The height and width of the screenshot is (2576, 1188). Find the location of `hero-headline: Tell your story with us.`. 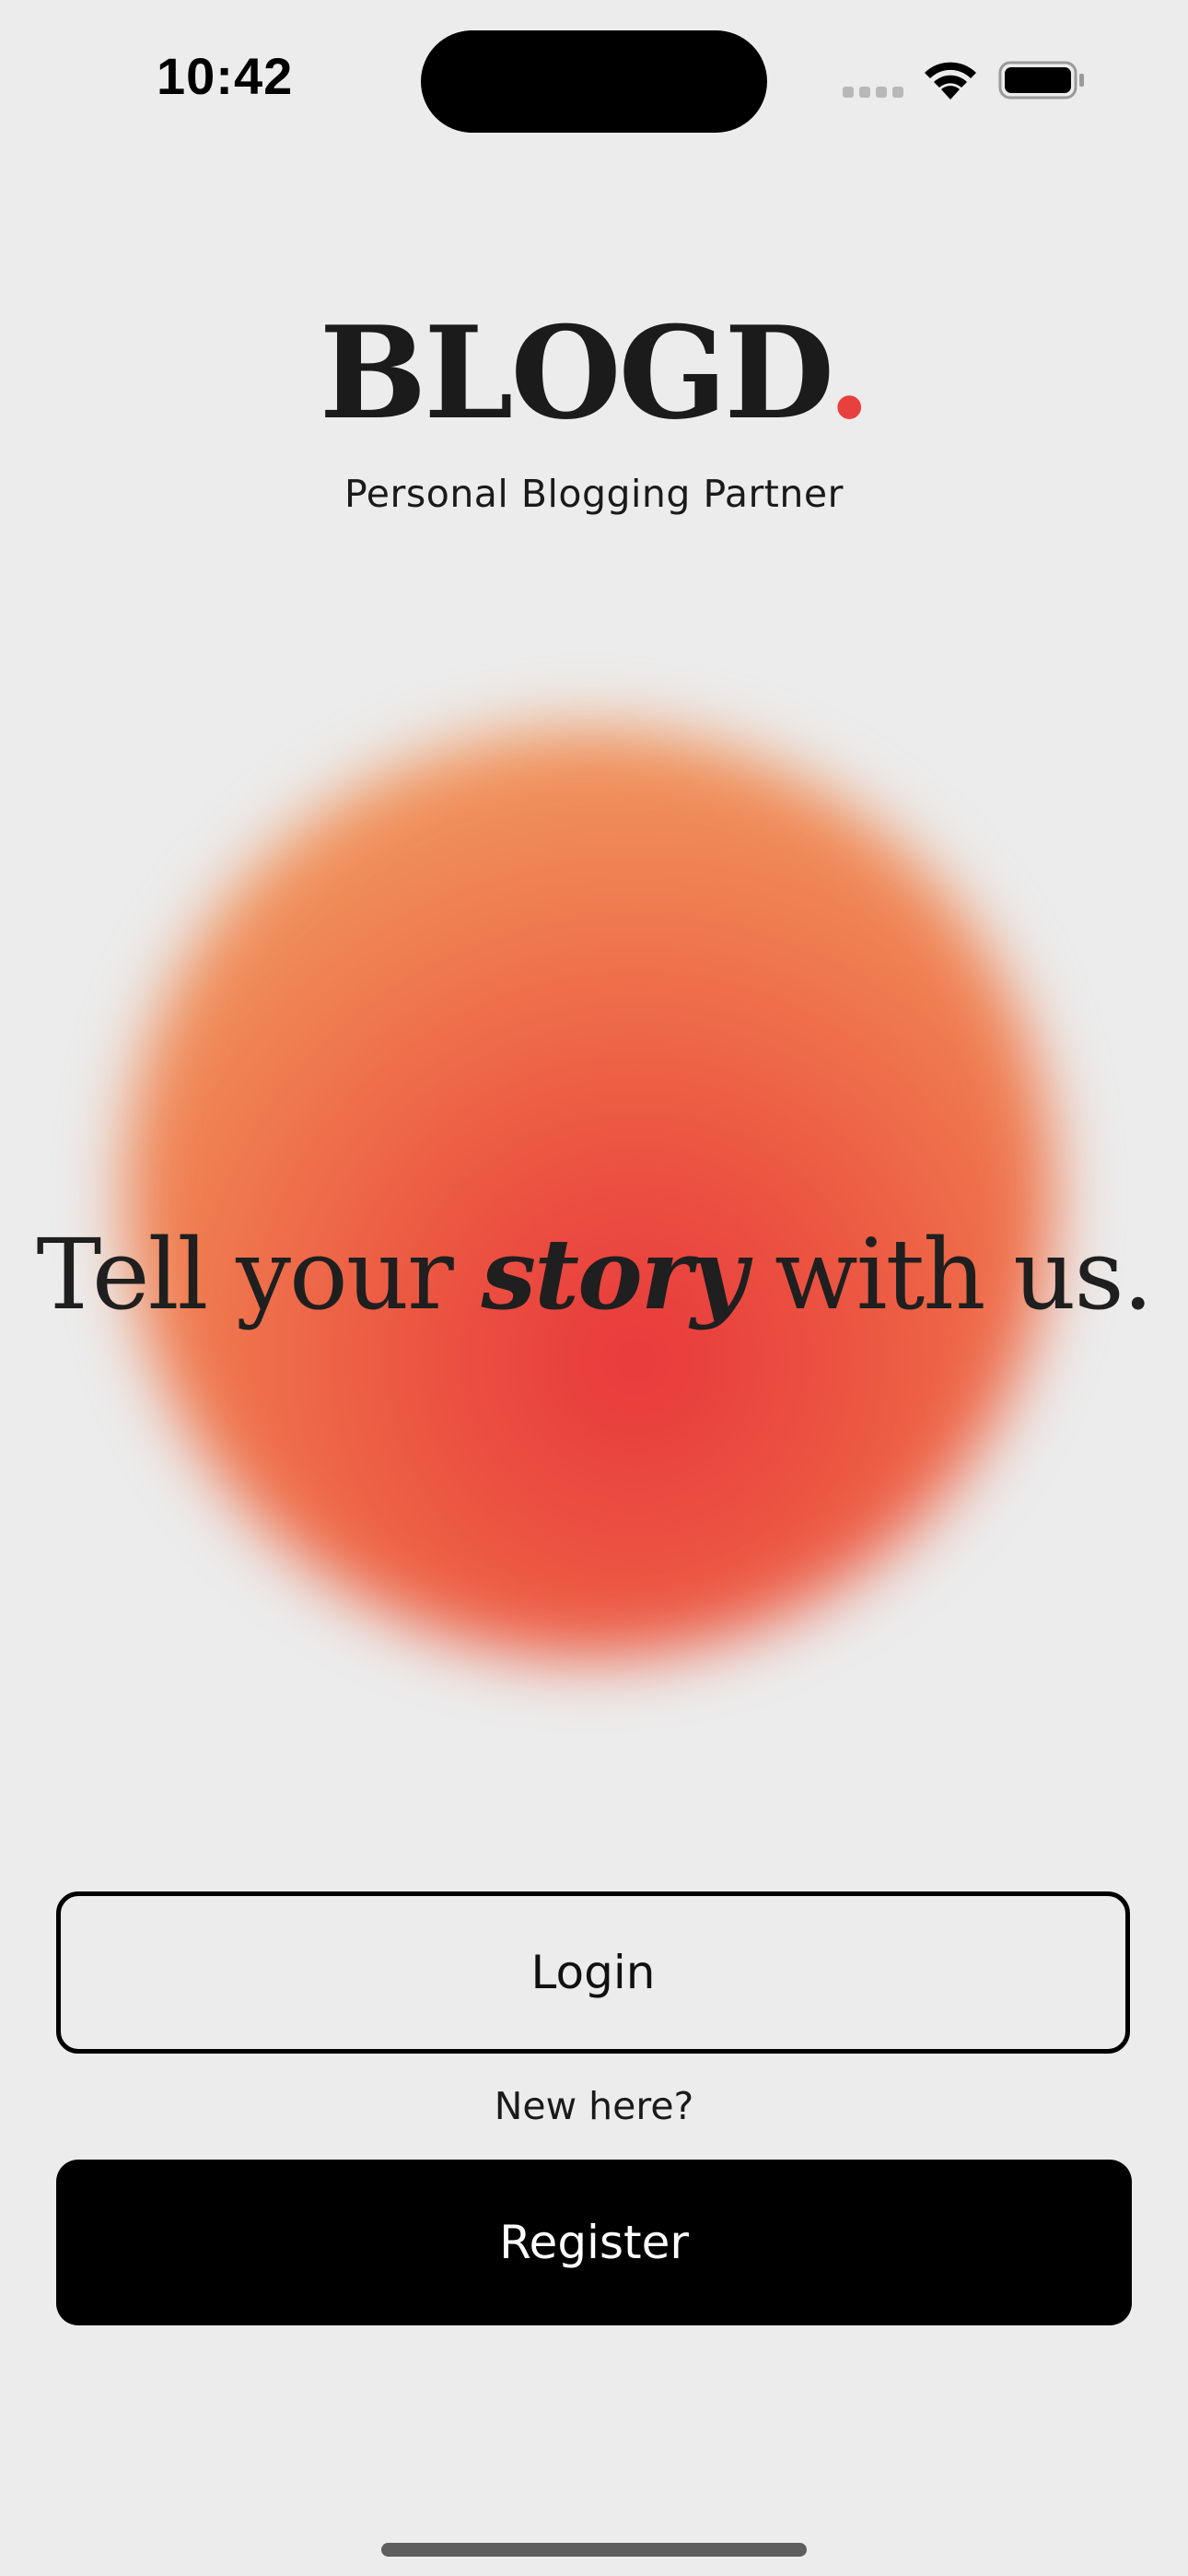

hero-headline: Tell your story with us. is located at coordinates (594, 1275).